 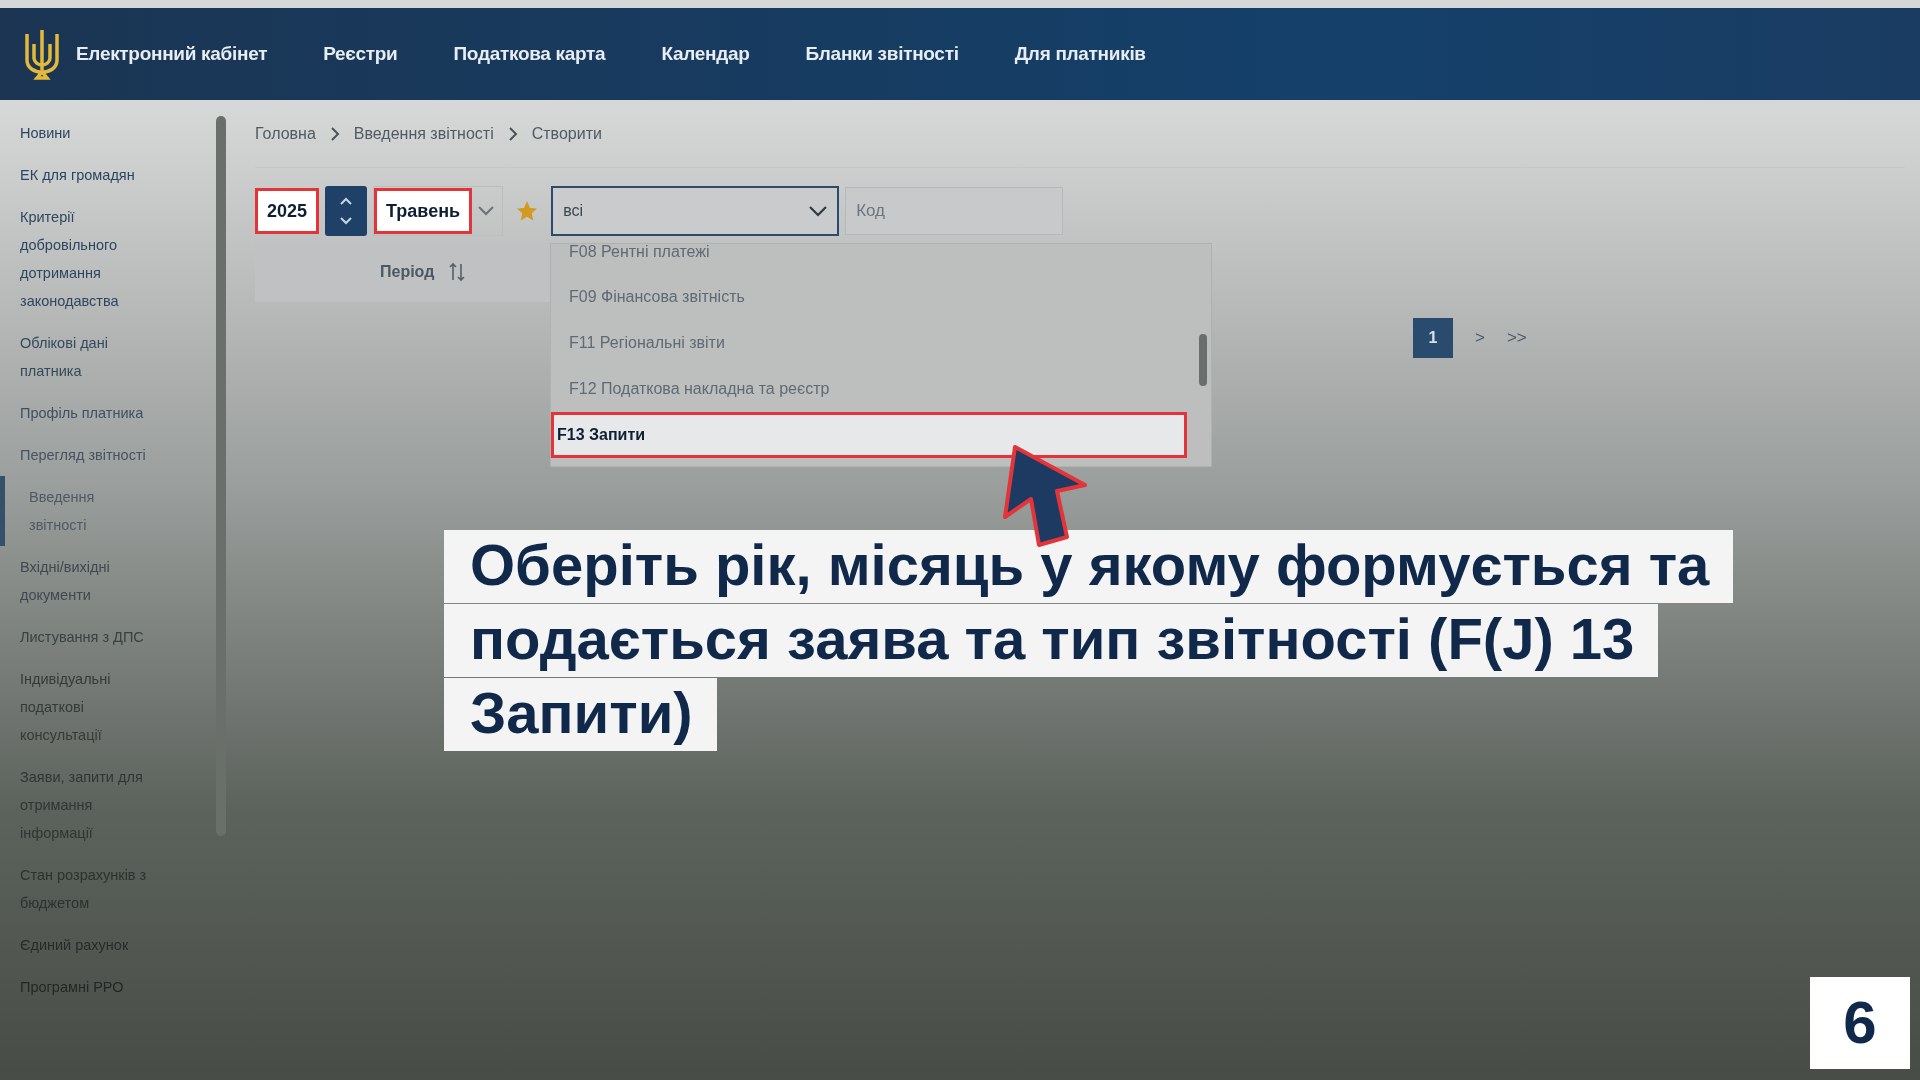 I want to click on chevron-down-icon, so click(x=818, y=211).